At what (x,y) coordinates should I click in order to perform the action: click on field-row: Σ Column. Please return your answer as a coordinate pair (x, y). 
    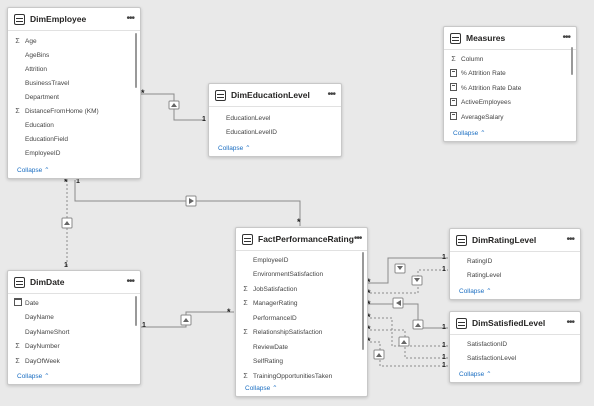
    Looking at the image, I should click on (506, 59).